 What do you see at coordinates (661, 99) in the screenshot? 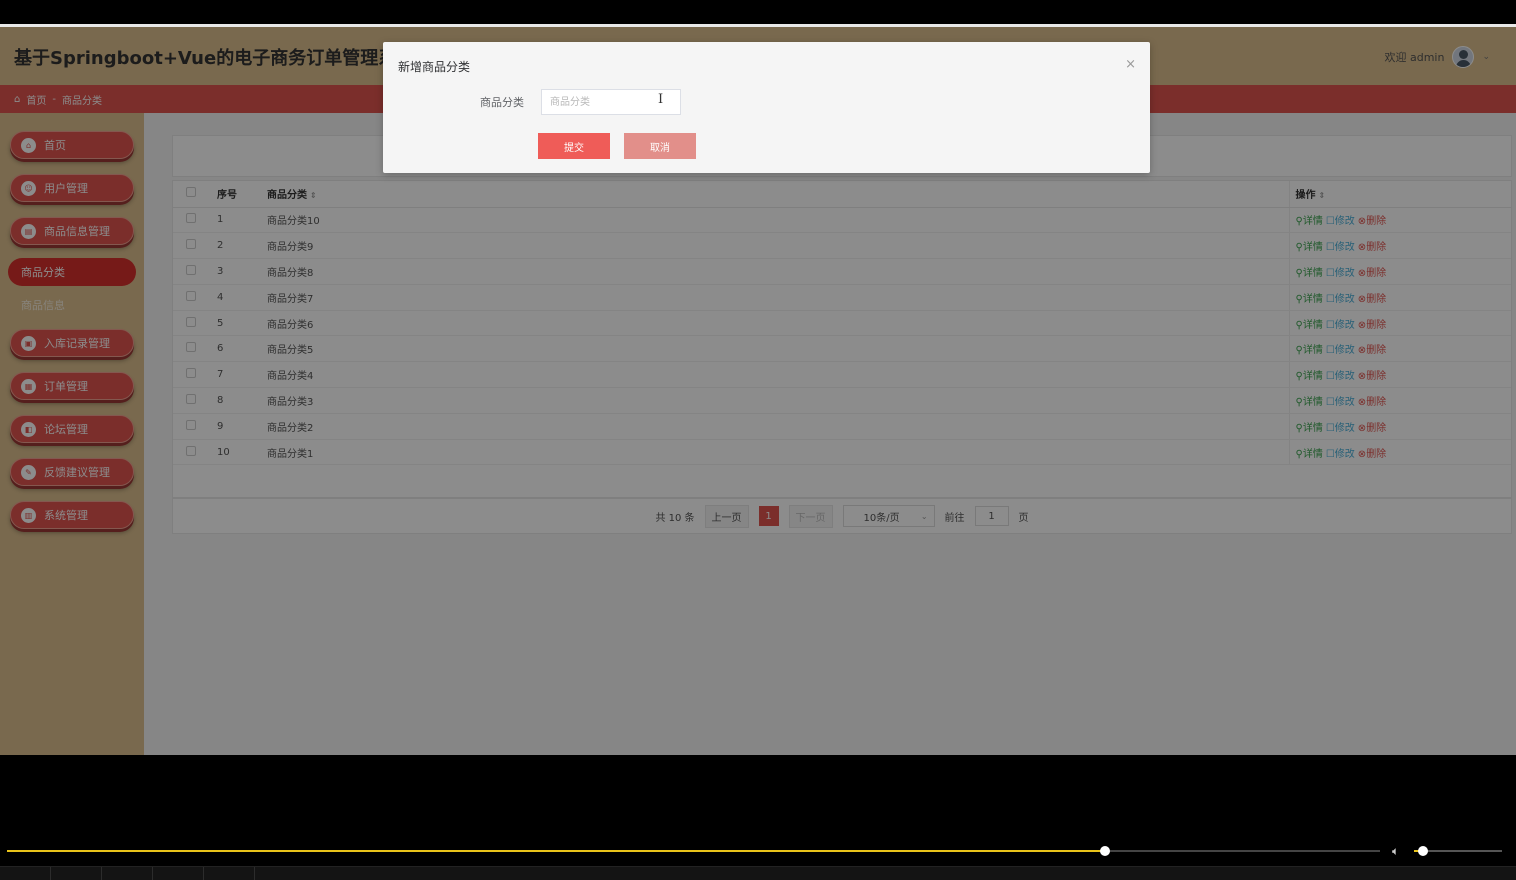
I see `text-cursor-icon: I` at bounding box center [661, 99].